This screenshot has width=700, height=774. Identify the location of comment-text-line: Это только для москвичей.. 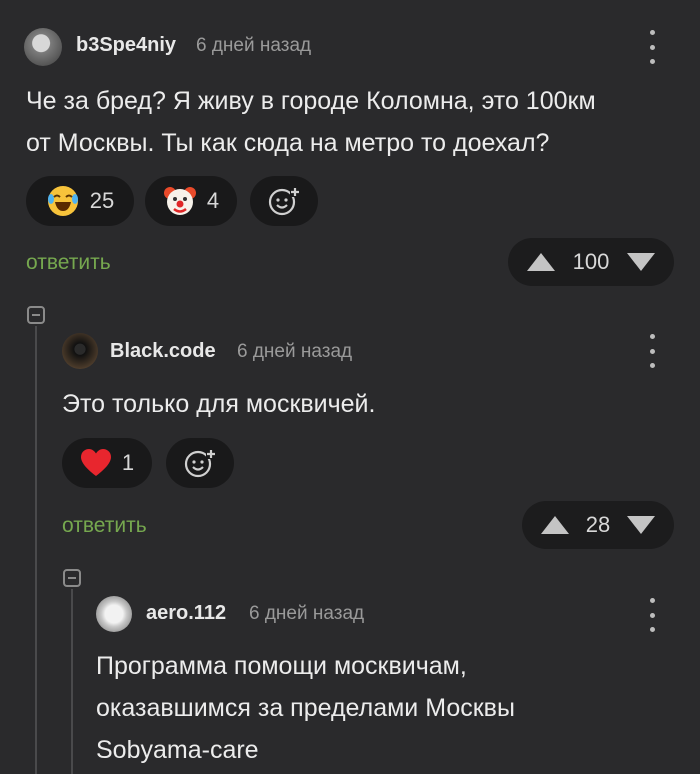
(219, 404).